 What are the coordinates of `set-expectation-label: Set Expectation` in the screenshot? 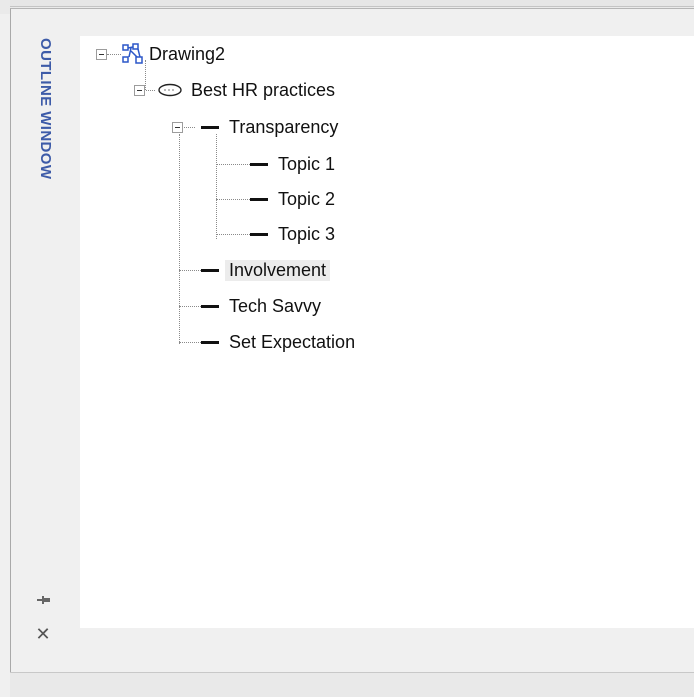 It's located at (292, 341).